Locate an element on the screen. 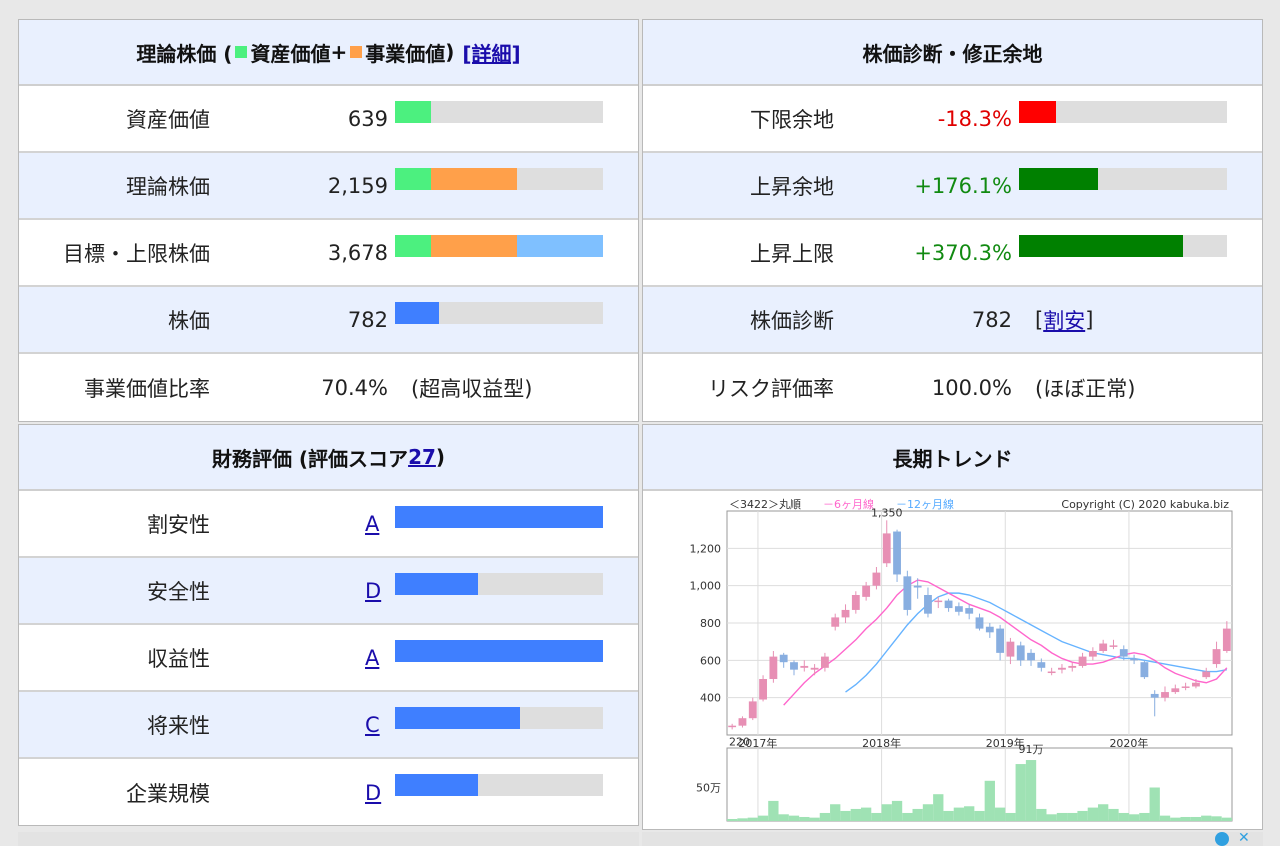  row-label: 上昇余地 is located at coordinates (792, 186).